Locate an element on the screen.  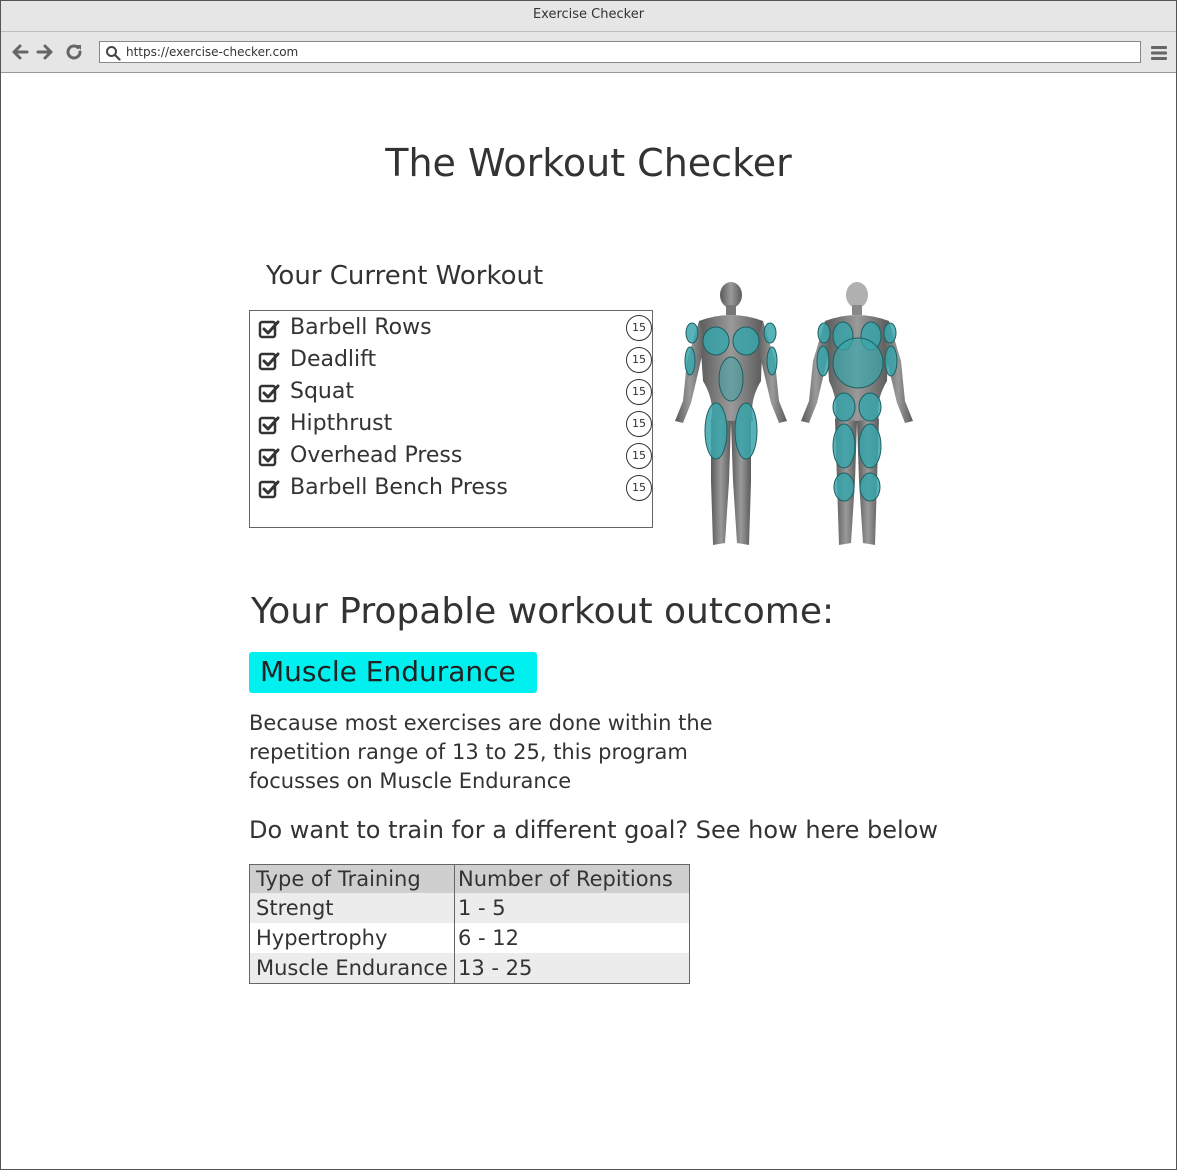
browser-toolbar: https://exercise-checker.com is located at coordinates (588, 52).